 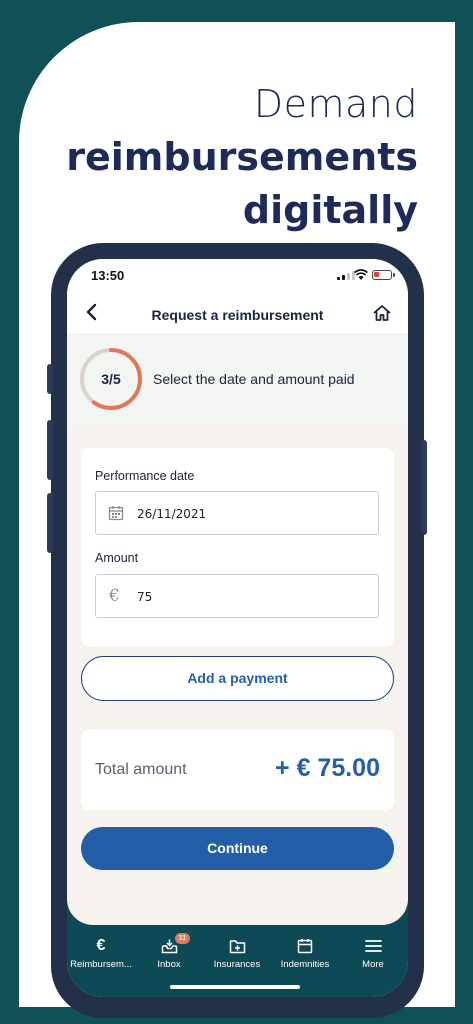 I want to click on date-label: Performance date, so click(x=145, y=476).